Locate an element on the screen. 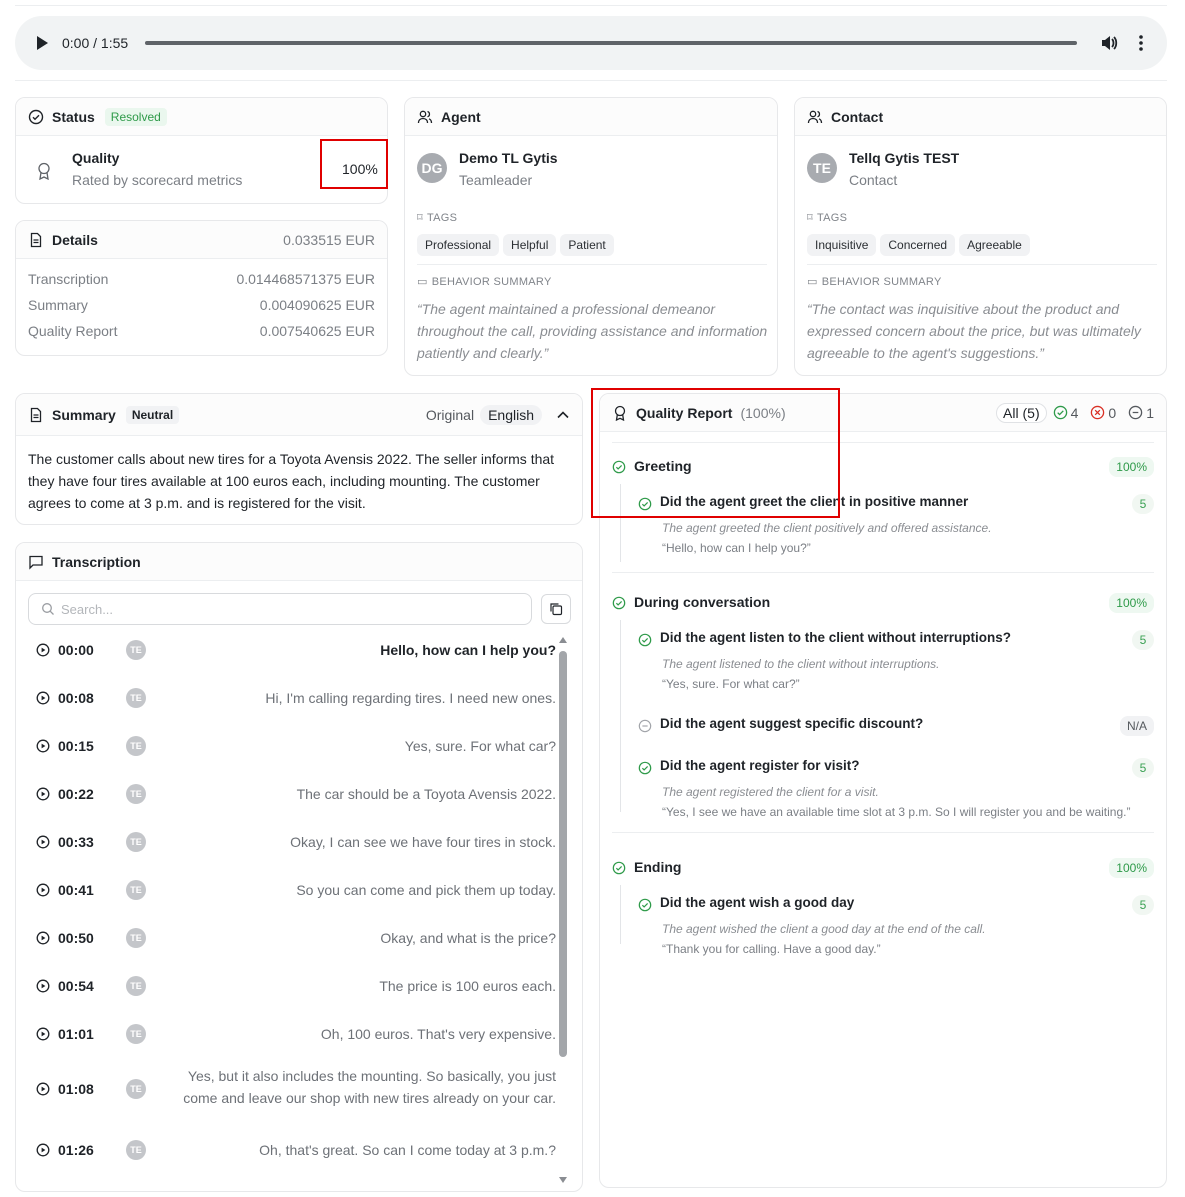 Image resolution: width=1185 pixels, height=1197 pixels. tag-pill: Professional is located at coordinates (458, 245).